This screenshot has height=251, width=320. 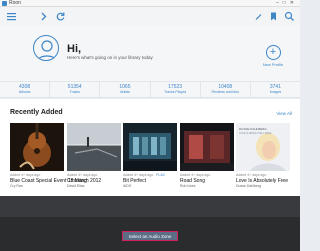 What do you see at coordinates (255, 133) in the screenshot?
I see `cover-title-text: LOVE IS ABSOLUTELY FREE` at bounding box center [255, 133].